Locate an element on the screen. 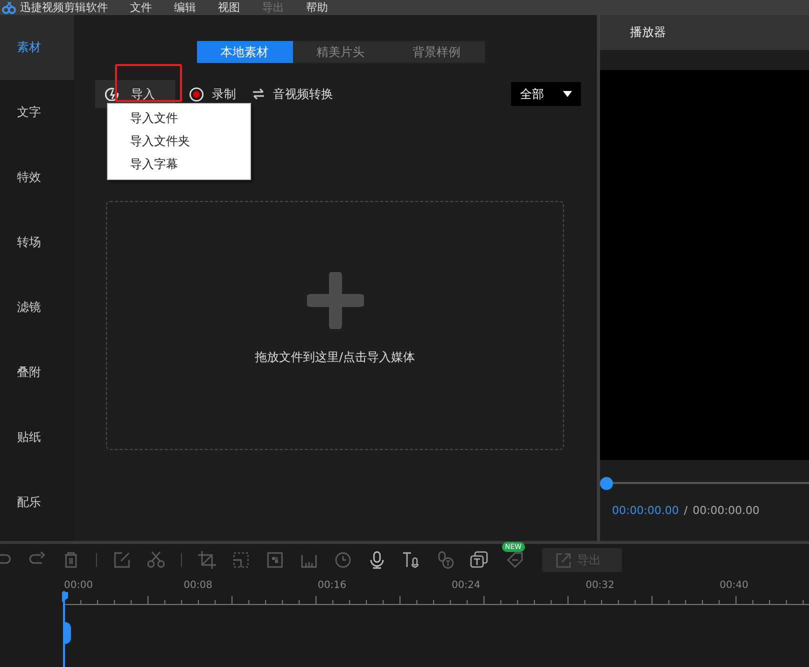  tab: 精美片头 is located at coordinates (340, 52).